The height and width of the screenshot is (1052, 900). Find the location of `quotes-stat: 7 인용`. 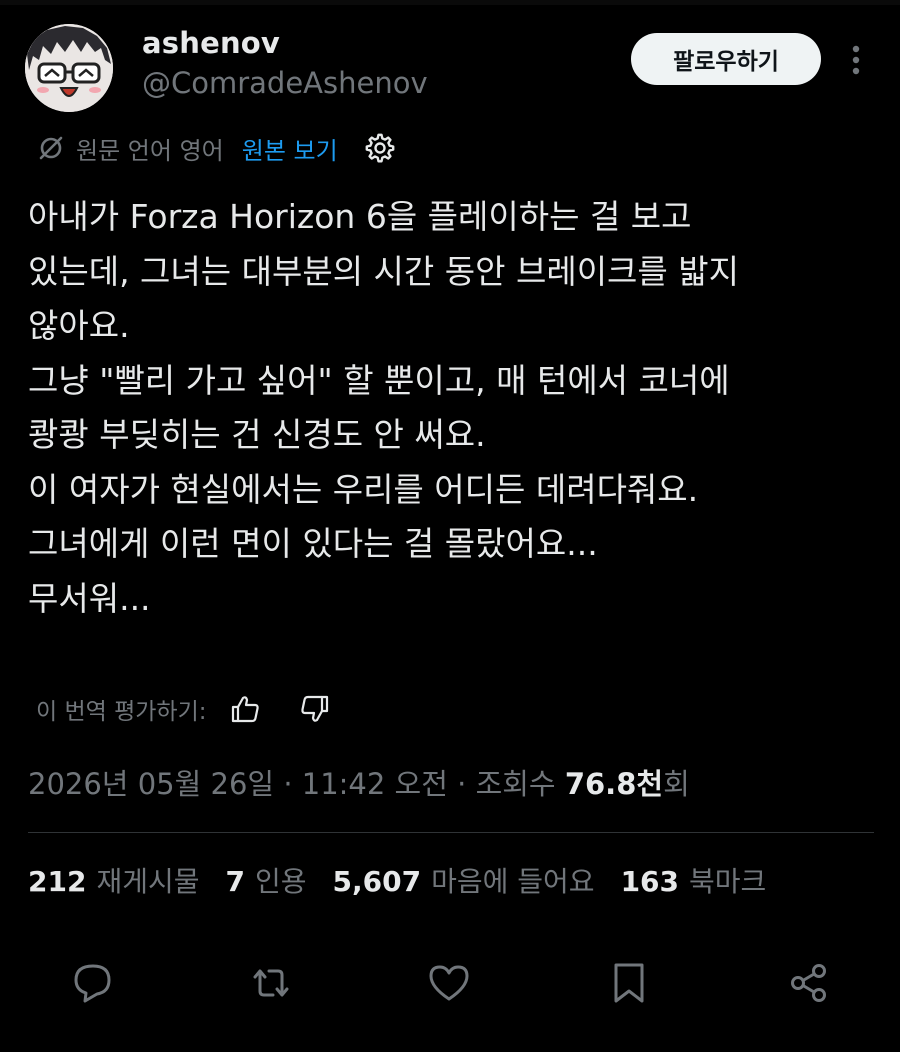

quotes-stat: 7 인용 is located at coordinates (266, 880).